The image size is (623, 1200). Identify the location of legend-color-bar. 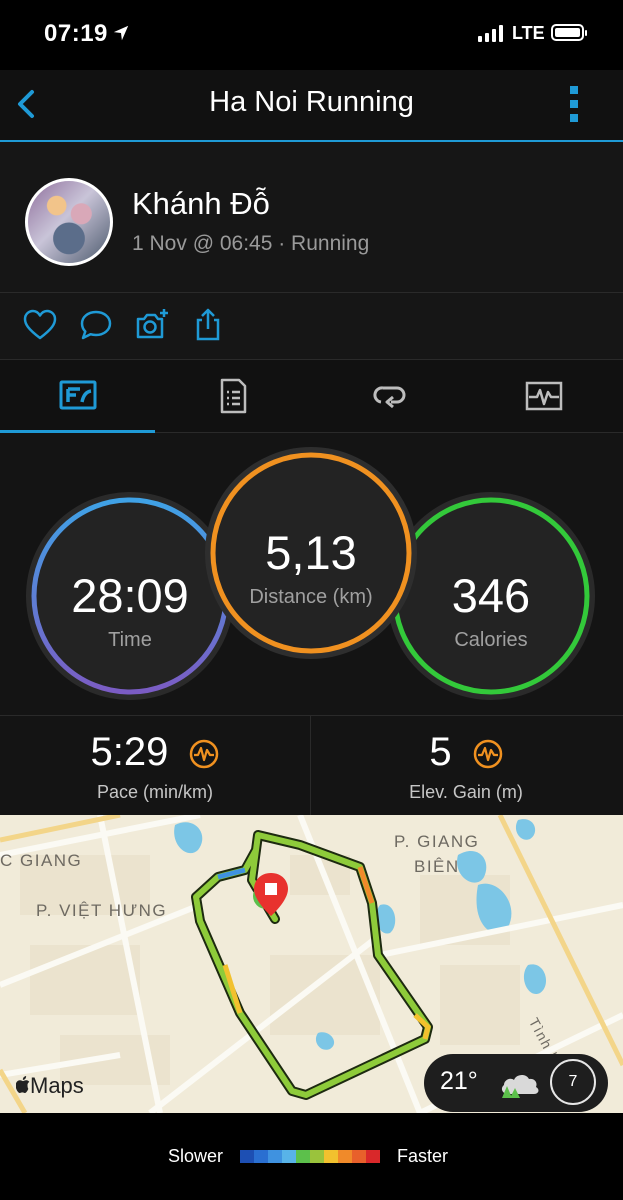
(310, 1156).